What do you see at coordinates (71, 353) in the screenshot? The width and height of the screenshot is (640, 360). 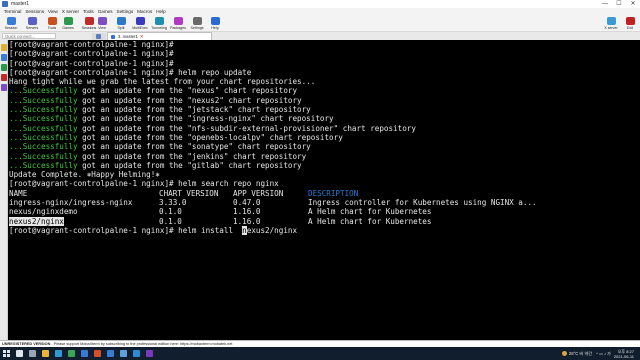 I see `chrome-icon` at bounding box center [71, 353].